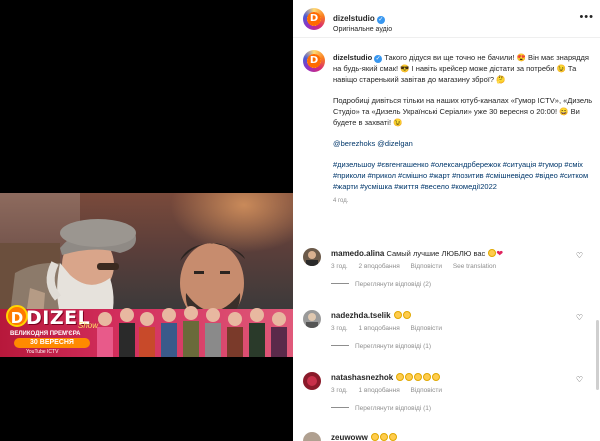  What do you see at coordinates (362, 377) in the screenshot?
I see `comment-username: natashasnezhok` at bounding box center [362, 377].